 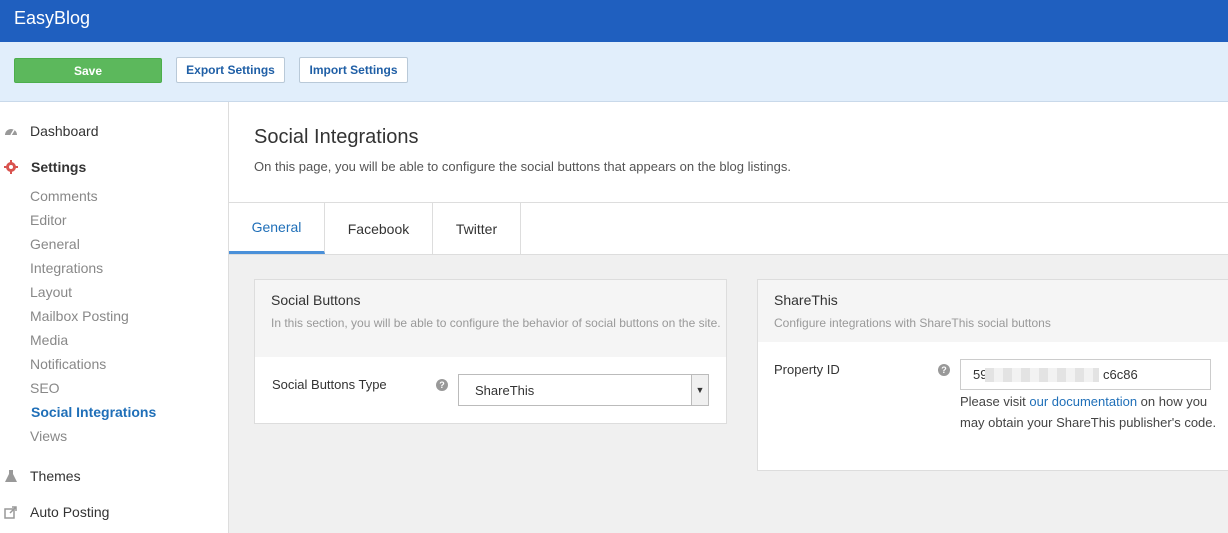 I want to click on panel-title: Social Buttons, so click(x=316, y=300).